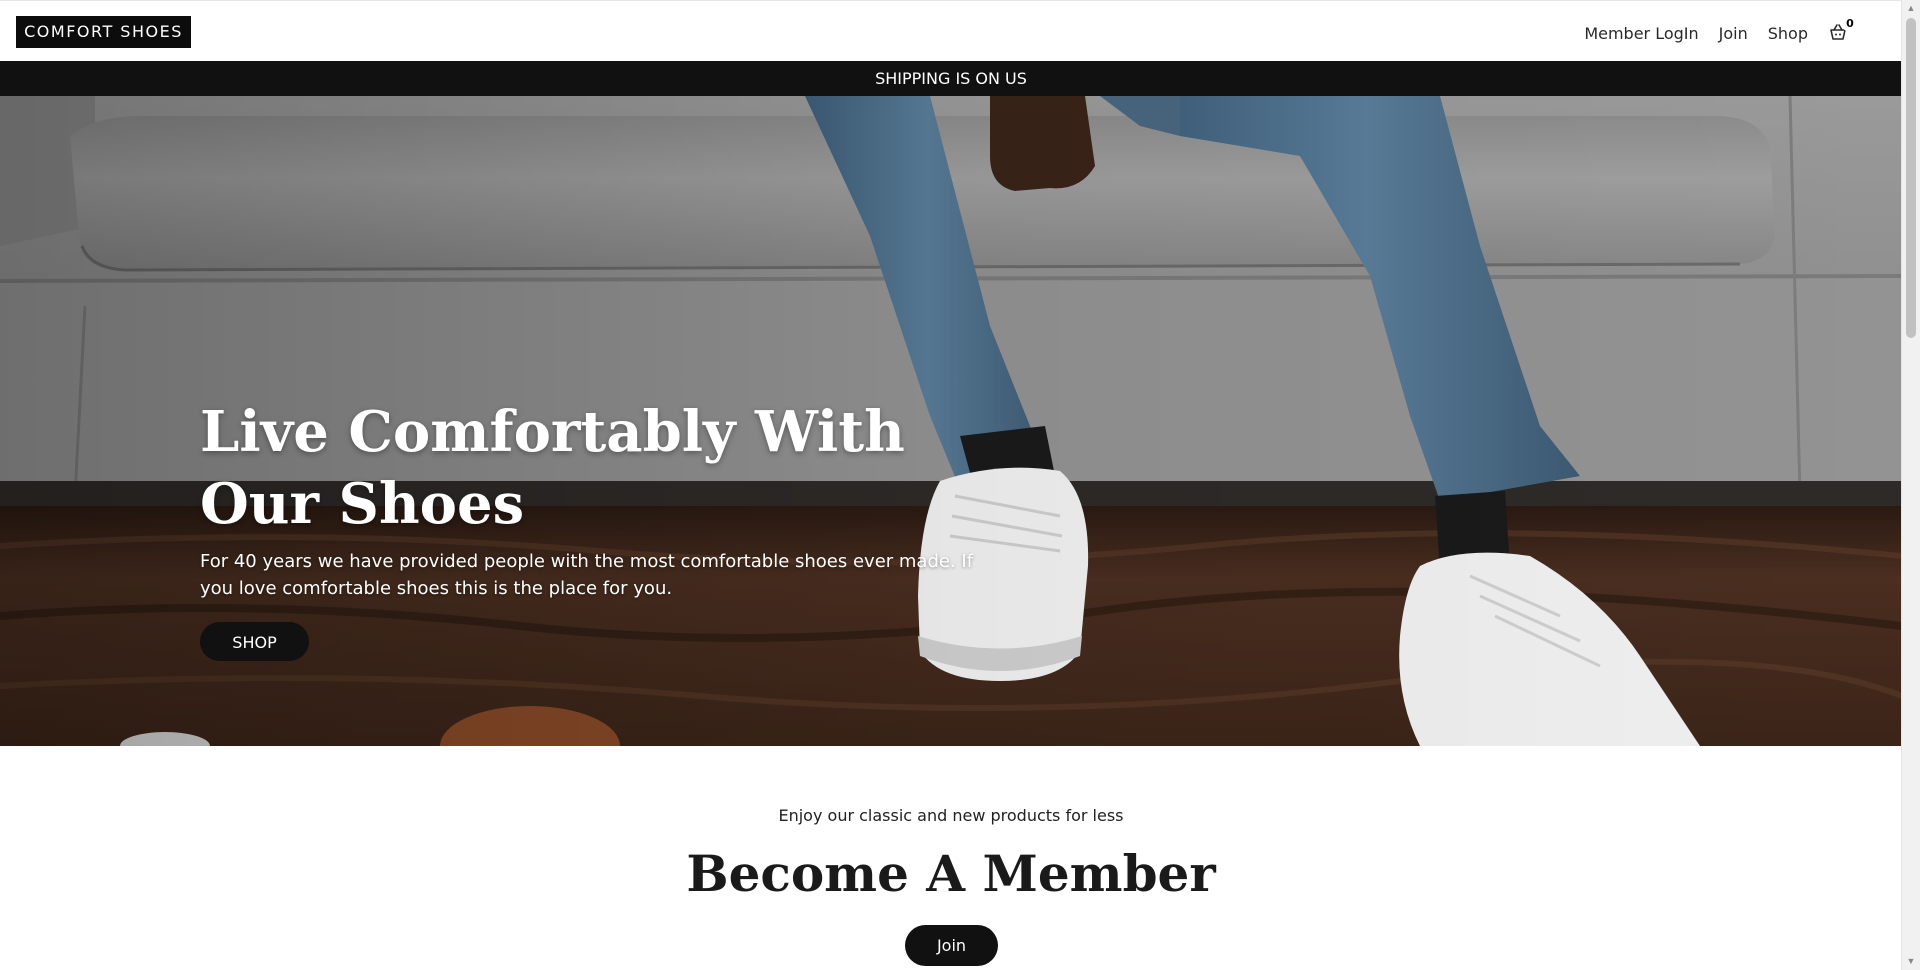  I want to click on scroll-up-arrow-icon: ▲, so click(1911, 8).